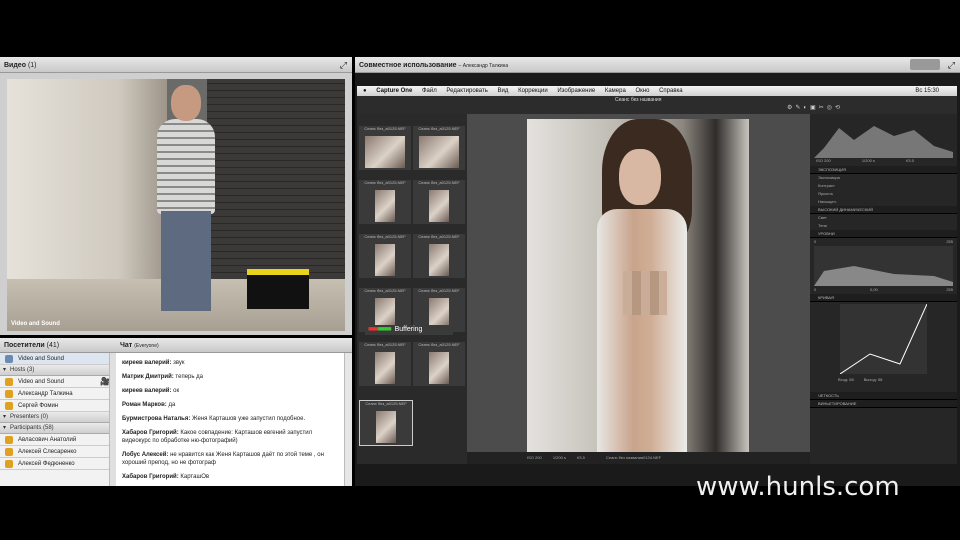 The height and width of the screenshot is (540, 960). Describe the element at coordinates (638, 100) in the screenshot. I see `doc-title: Сеанс без названия` at that location.